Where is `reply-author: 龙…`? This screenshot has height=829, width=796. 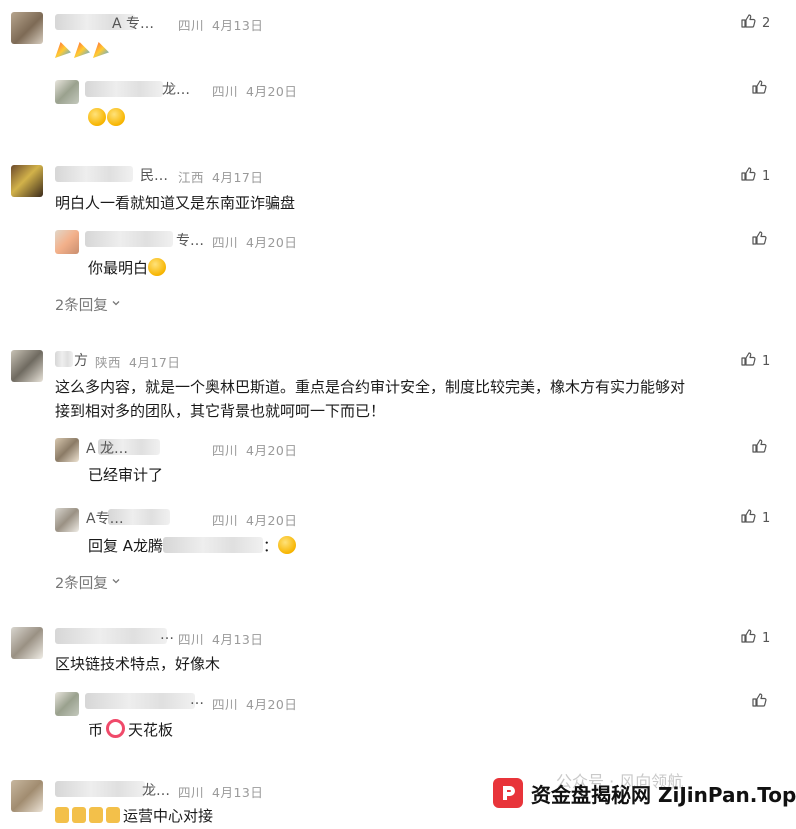
reply-author: 龙… is located at coordinates (176, 89).